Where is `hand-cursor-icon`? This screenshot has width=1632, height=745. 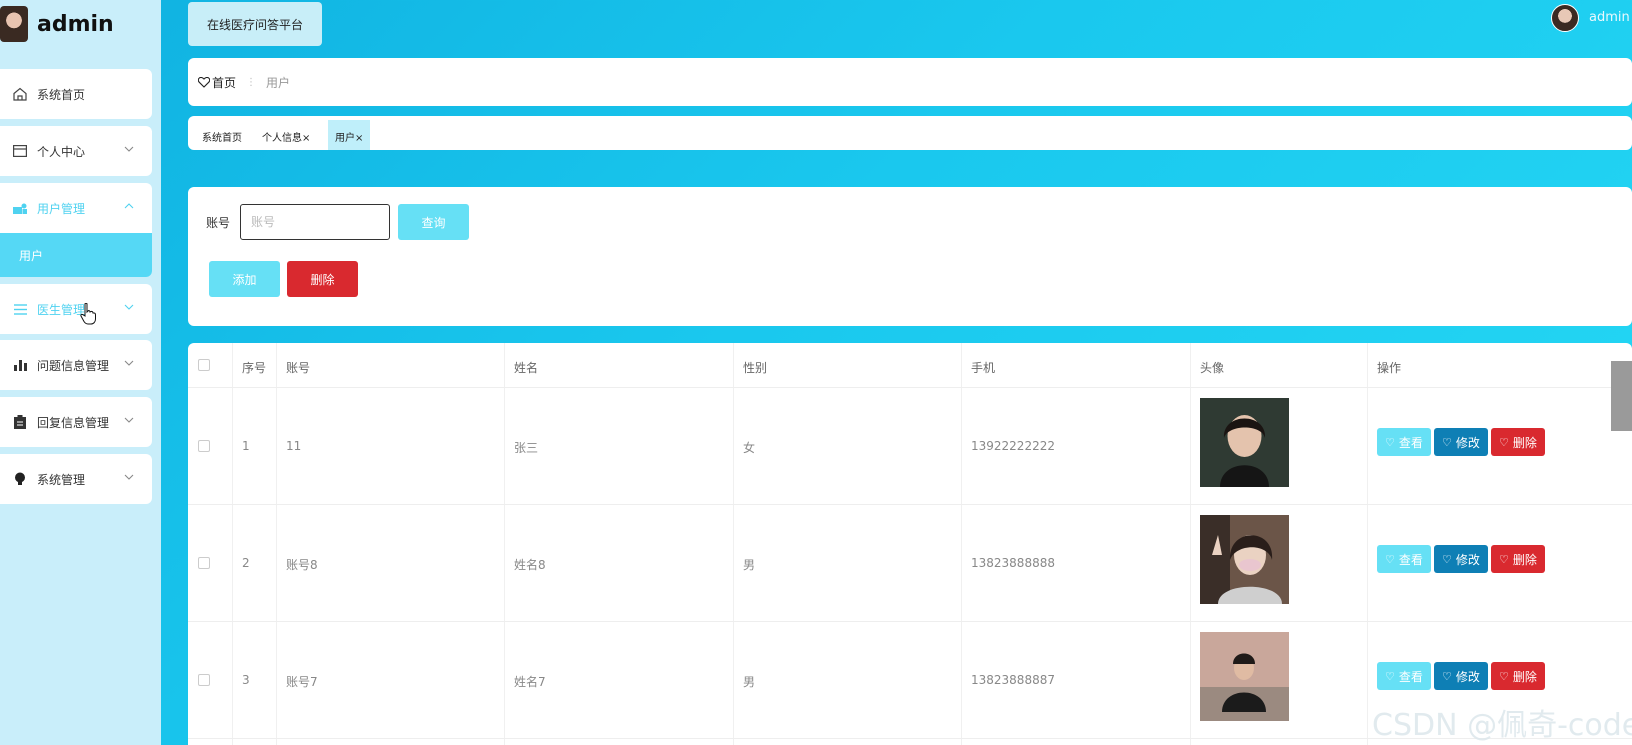 hand-cursor-icon is located at coordinates (88, 314).